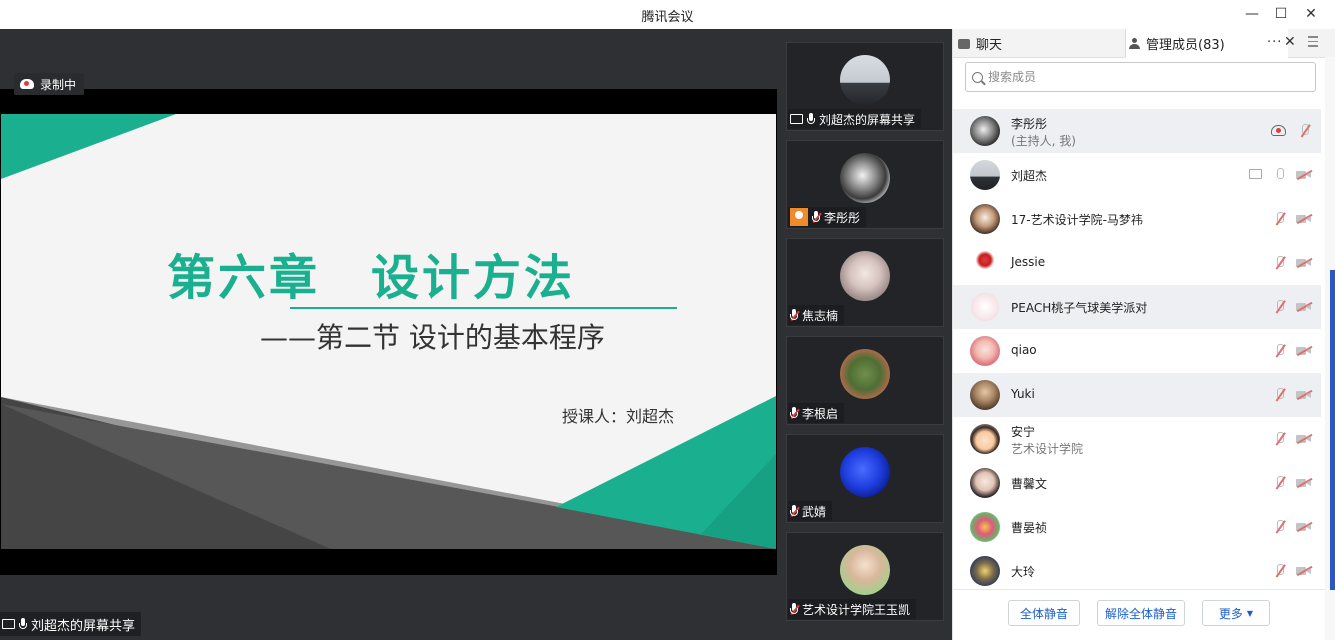 The width and height of the screenshot is (1335, 640). I want to click on more-options-icon: ···, so click(1274, 42).